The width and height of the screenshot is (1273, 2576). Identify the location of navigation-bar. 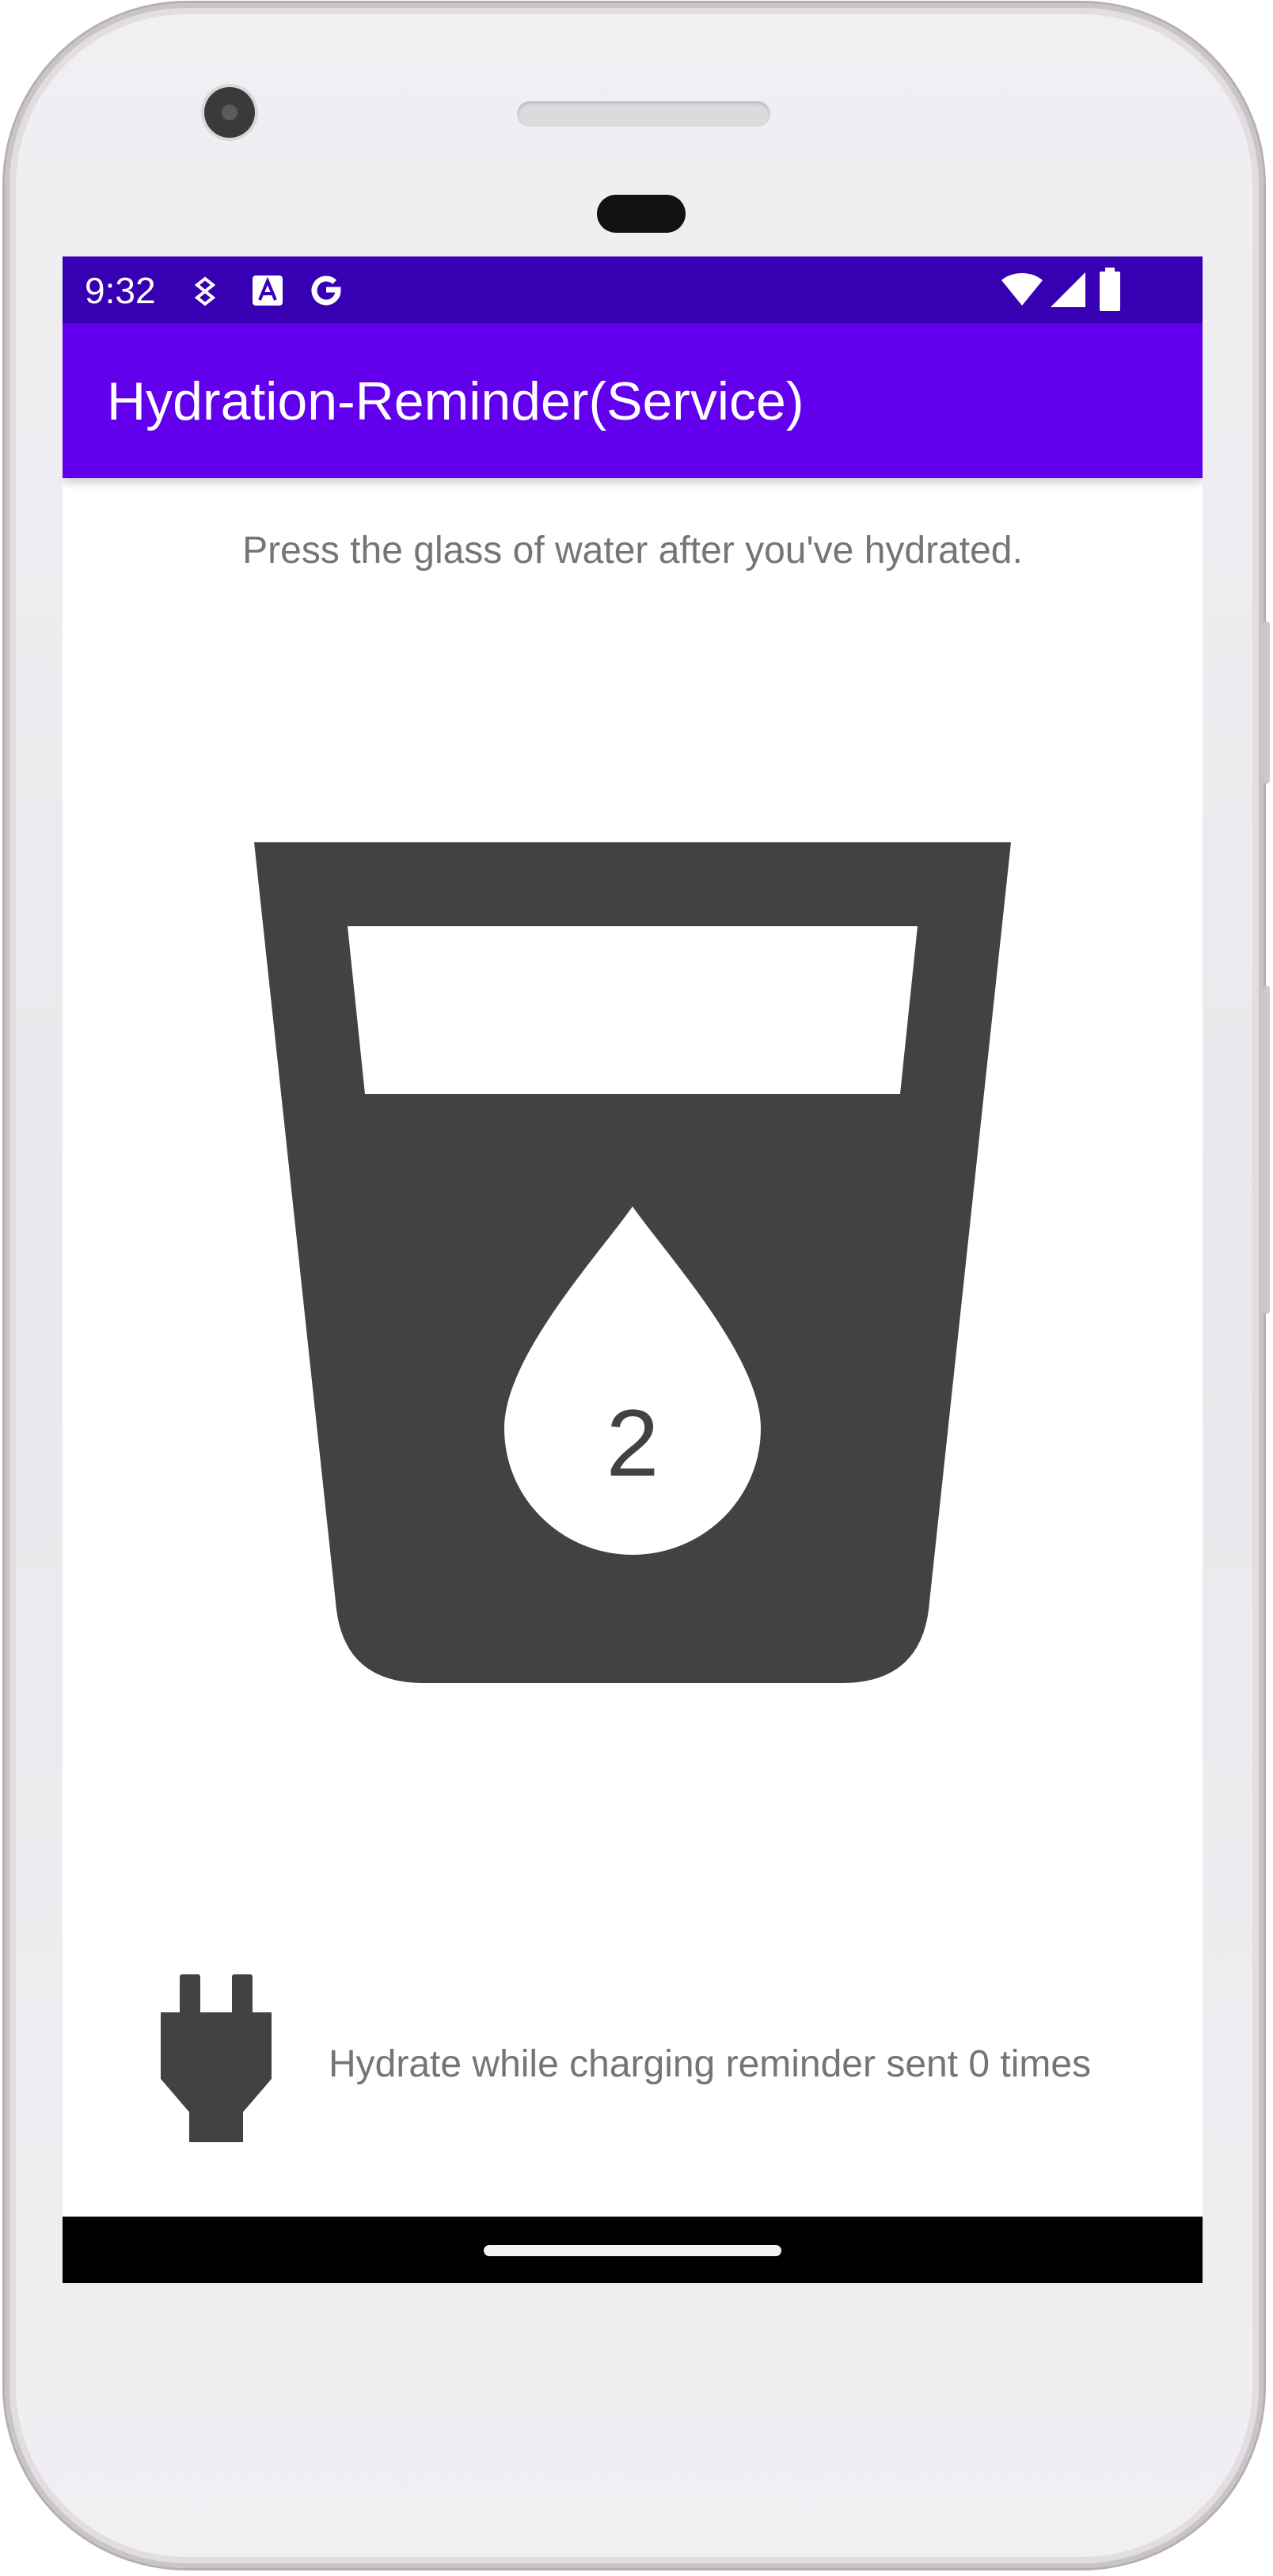
(633, 2250).